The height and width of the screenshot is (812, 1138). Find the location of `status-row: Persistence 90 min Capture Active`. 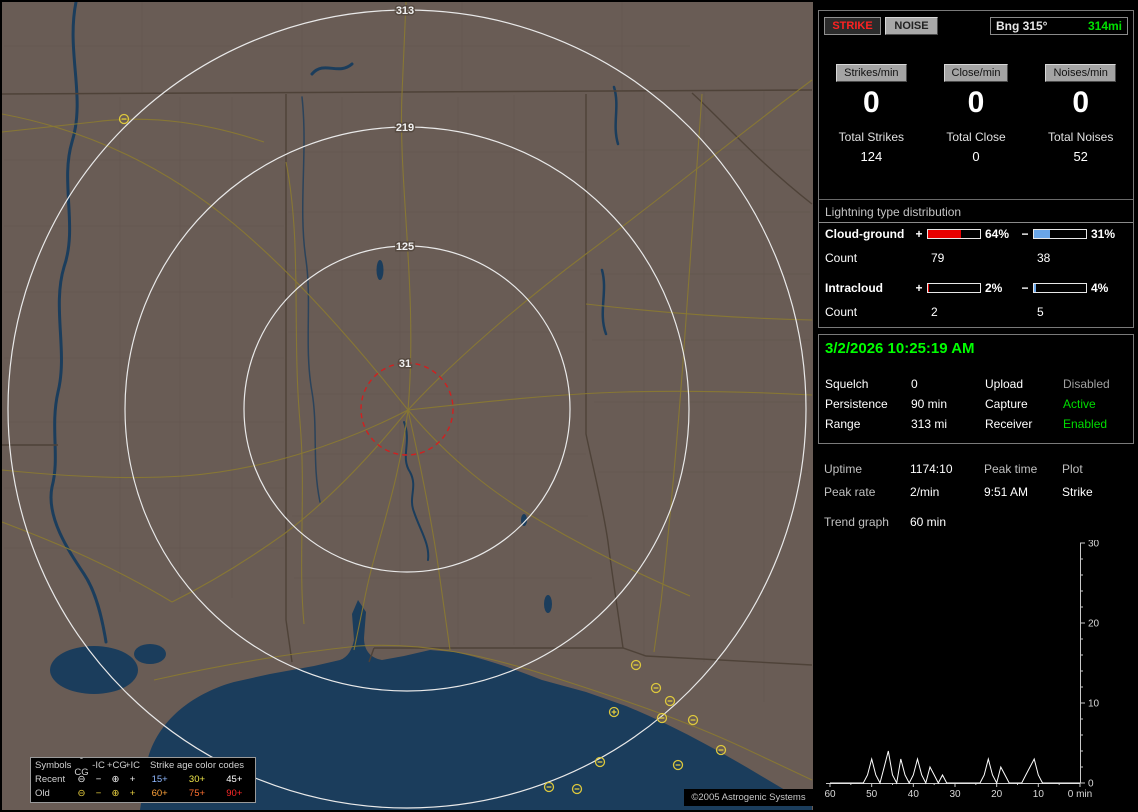

status-row: Persistence 90 min Capture Active is located at coordinates (977, 404).